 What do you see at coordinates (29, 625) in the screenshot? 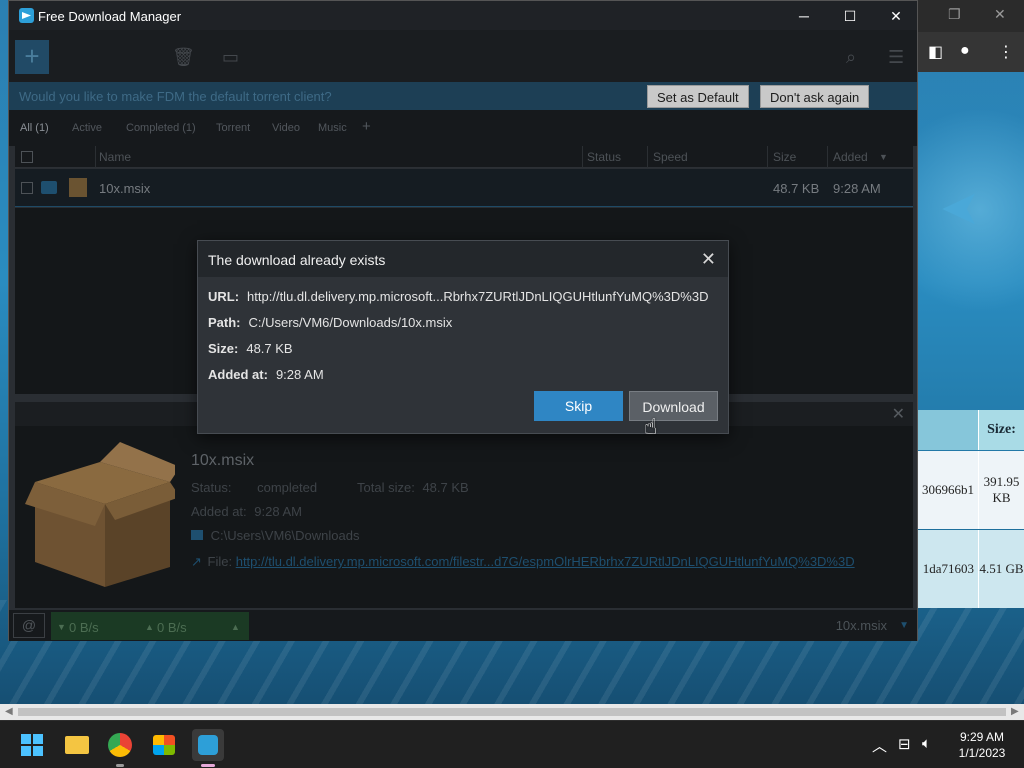
I see `speed-limit-snail-icon: @` at bounding box center [29, 625].